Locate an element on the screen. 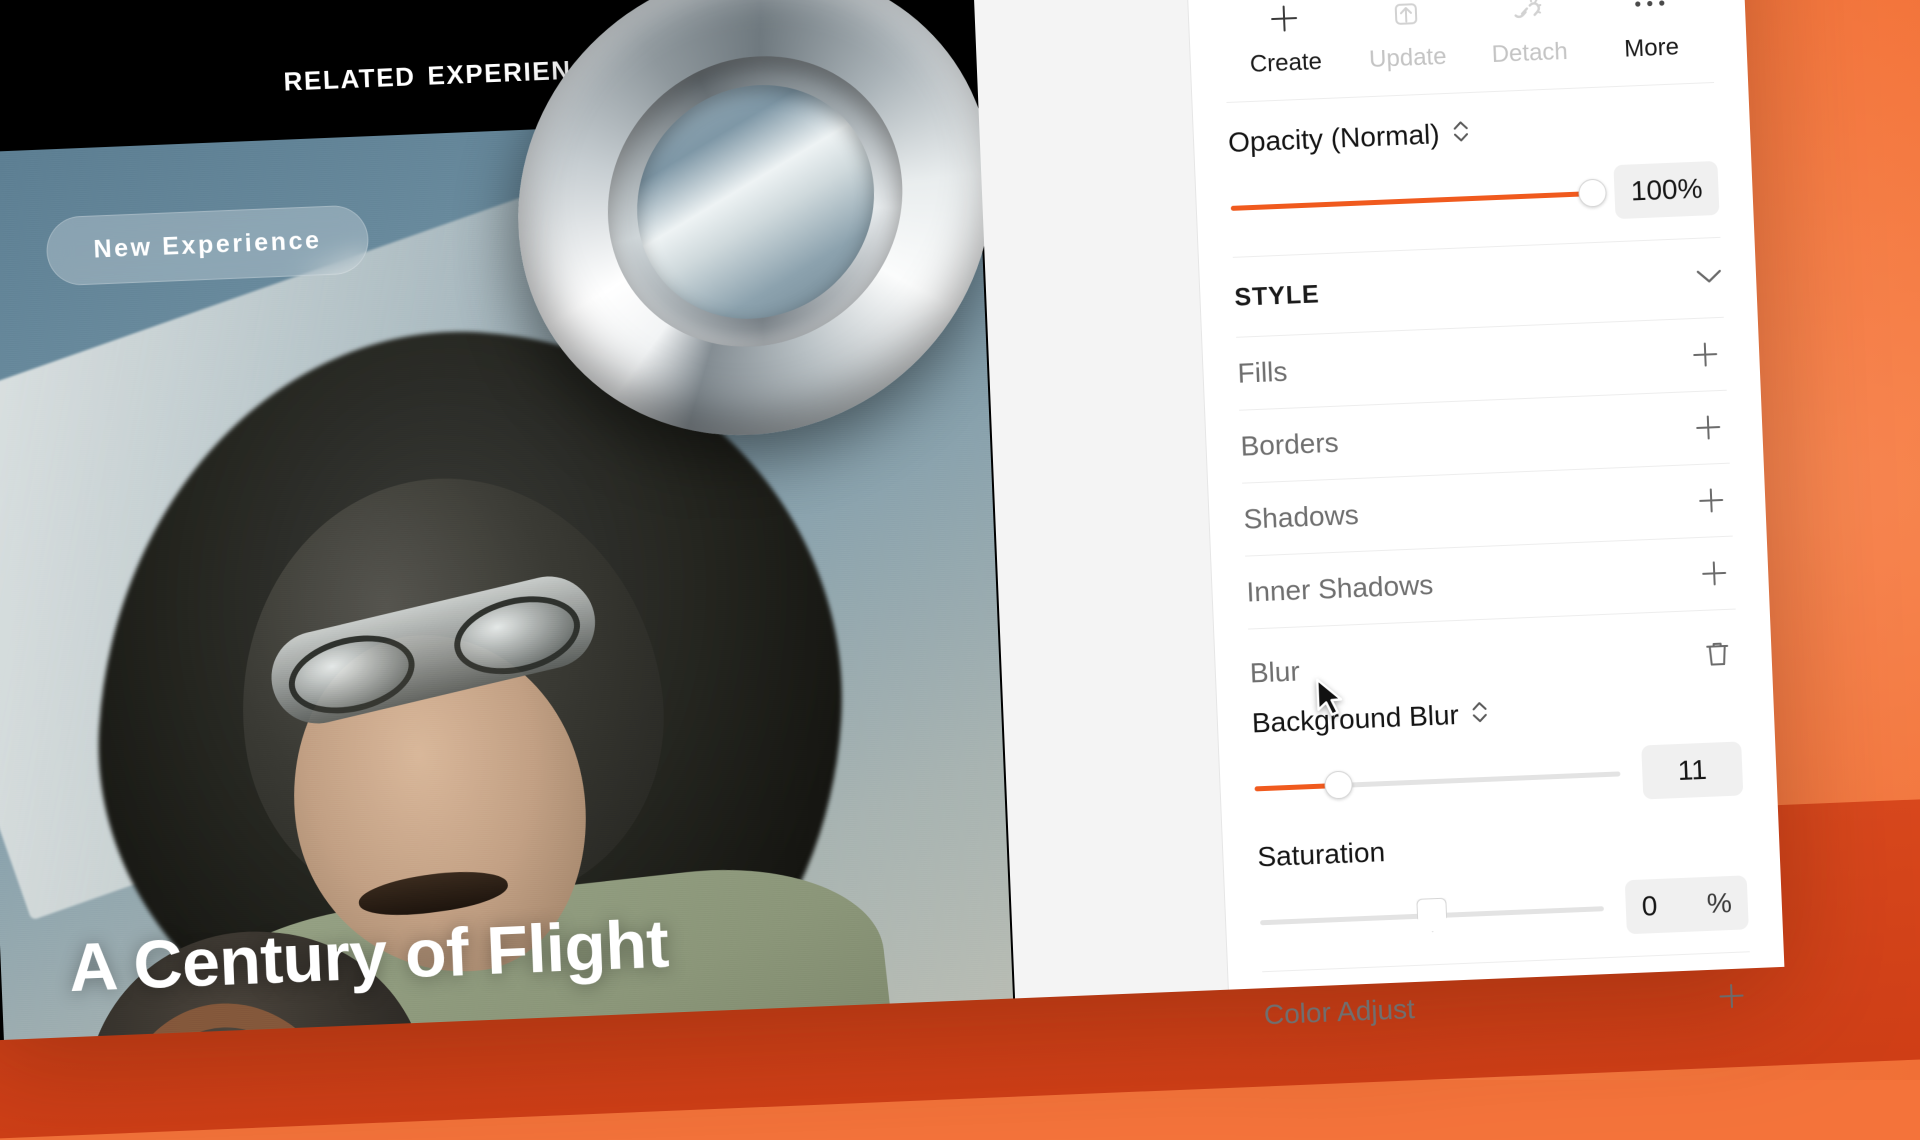 The height and width of the screenshot is (1140, 1920). opacity-value: 100% is located at coordinates (1666, 190).